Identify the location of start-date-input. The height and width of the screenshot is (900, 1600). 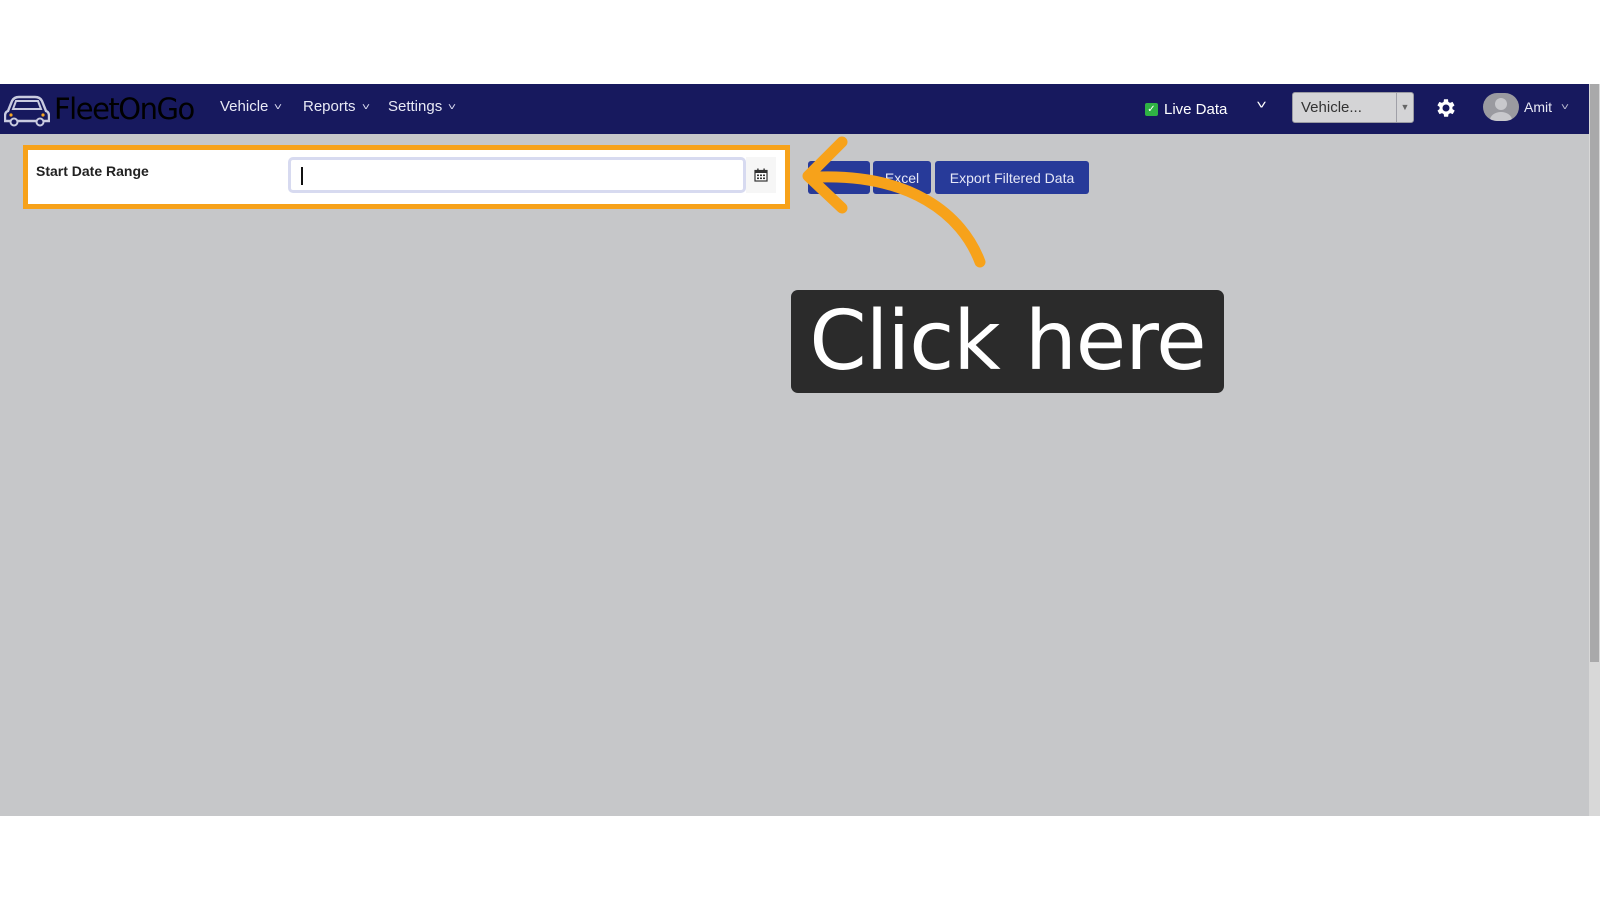
(517, 175).